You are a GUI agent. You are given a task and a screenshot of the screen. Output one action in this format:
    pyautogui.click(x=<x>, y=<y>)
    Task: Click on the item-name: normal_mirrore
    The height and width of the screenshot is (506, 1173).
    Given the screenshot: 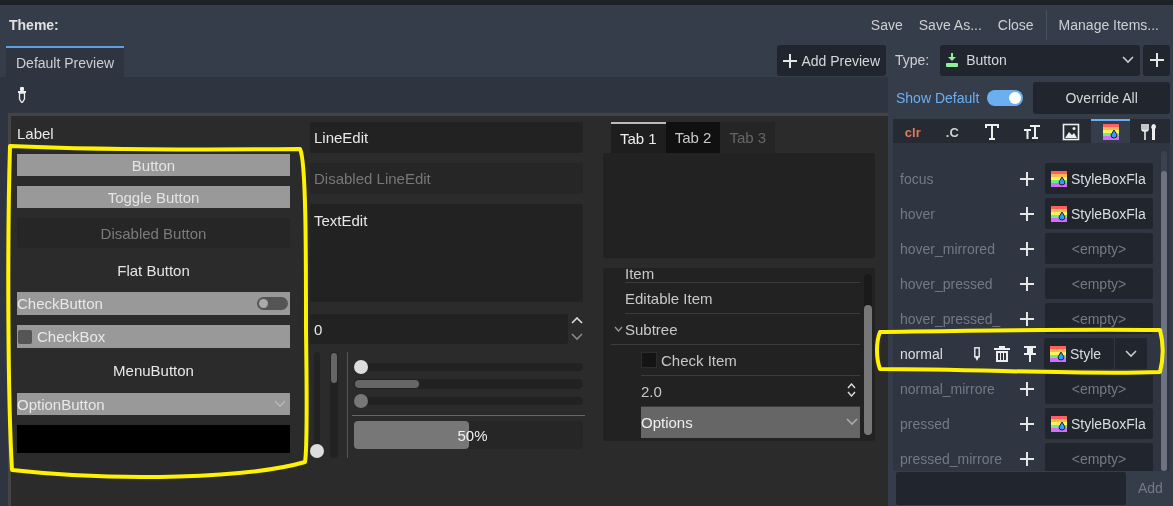 What is the action you would take?
    pyautogui.click(x=948, y=388)
    